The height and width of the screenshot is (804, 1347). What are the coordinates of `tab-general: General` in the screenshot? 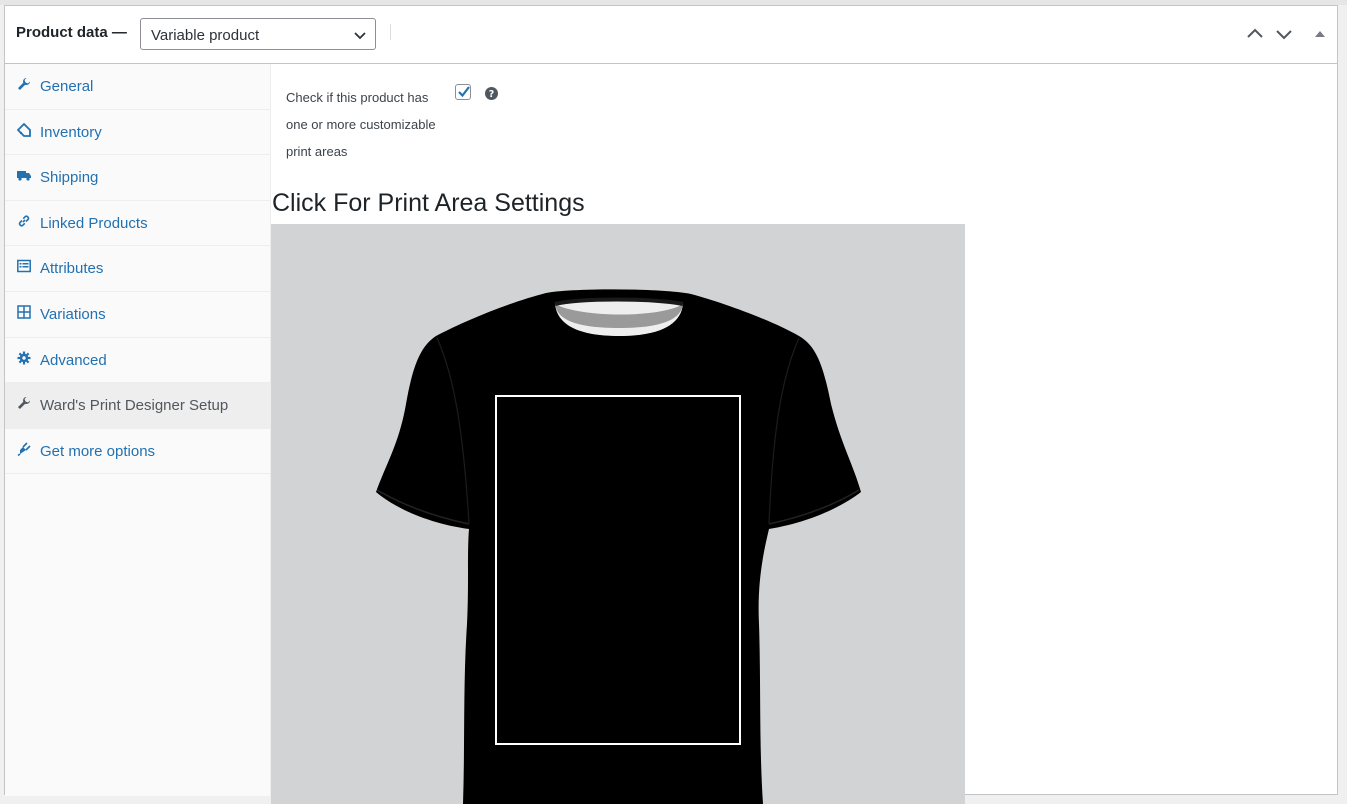 It's located at (137, 87).